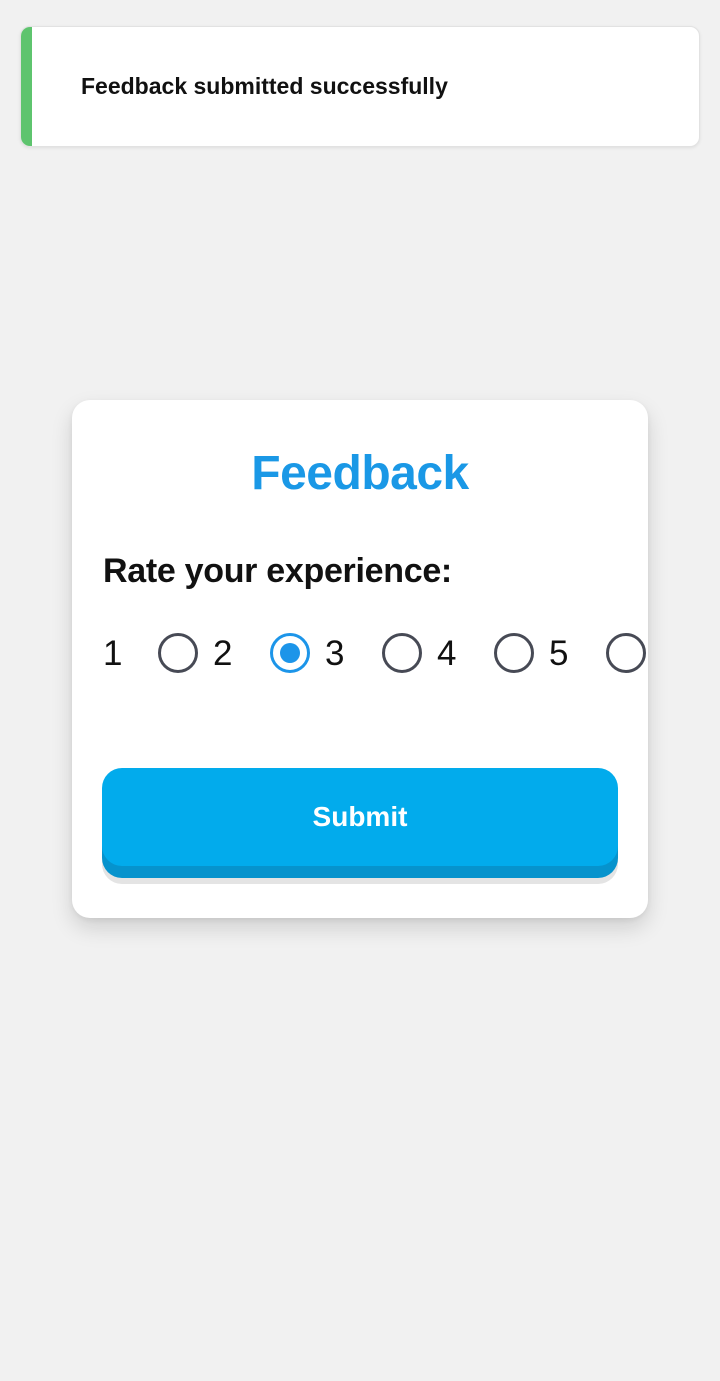 The image size is (720, 1381). I want to click on submit-button-container: Submit, so click(360, 826).